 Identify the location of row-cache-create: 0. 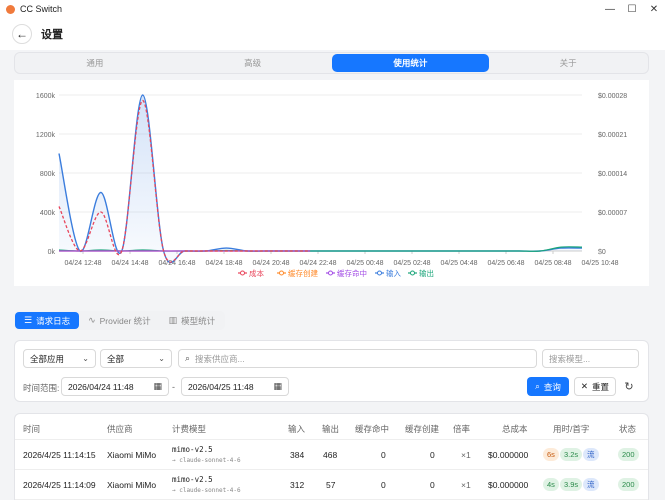
(432, 455).